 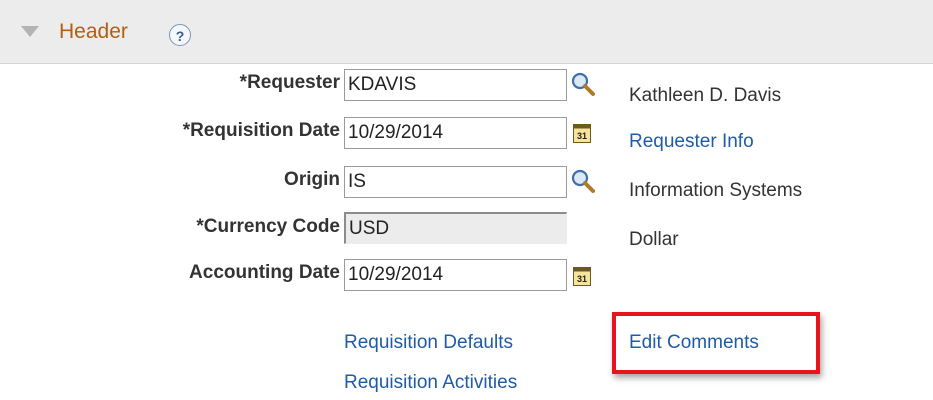 What do you see at coordinates (455, 85) in the screenshot?
I see `requester-input` at bounding box center [455, 85].